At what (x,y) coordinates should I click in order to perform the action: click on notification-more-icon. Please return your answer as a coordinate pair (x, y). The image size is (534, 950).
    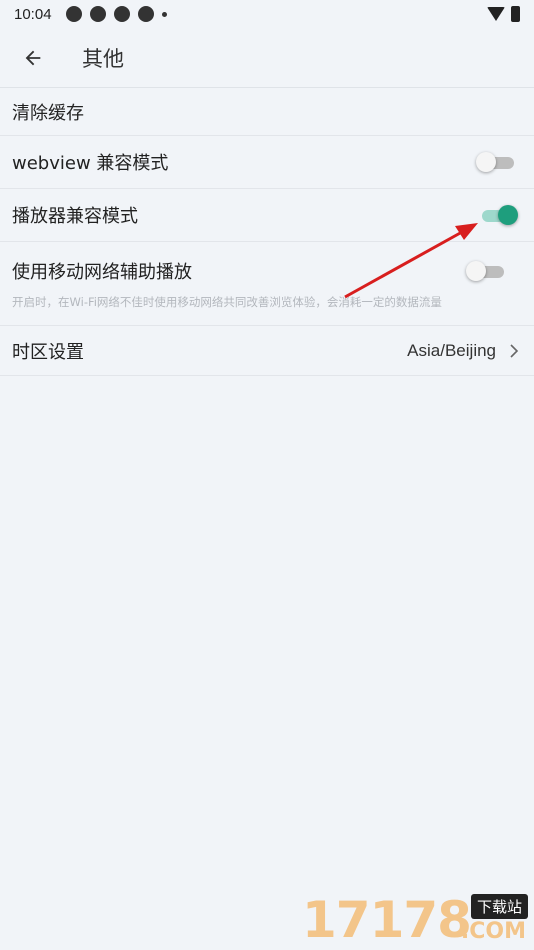
    Looking at the image, I should click on (164, 14).